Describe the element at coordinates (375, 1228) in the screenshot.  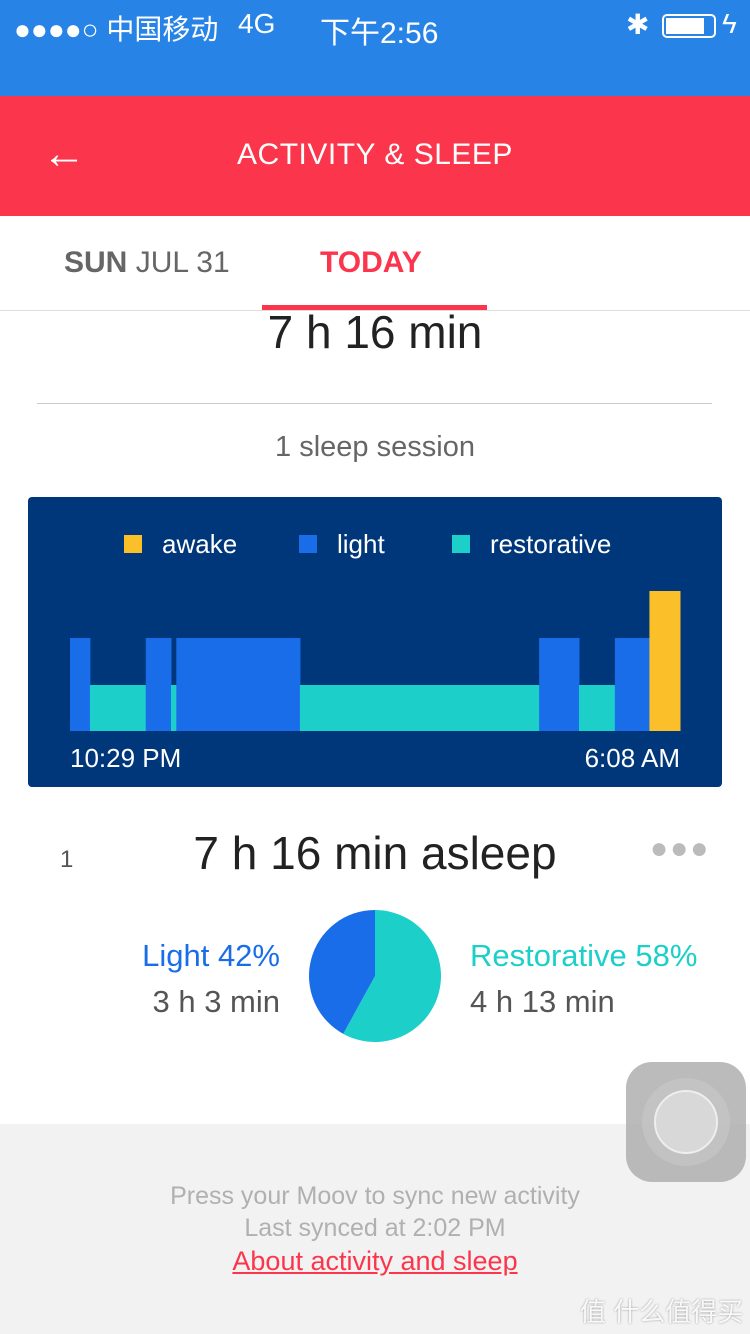
I see `last-synced: Last synced at 2:02 PM` at that location.